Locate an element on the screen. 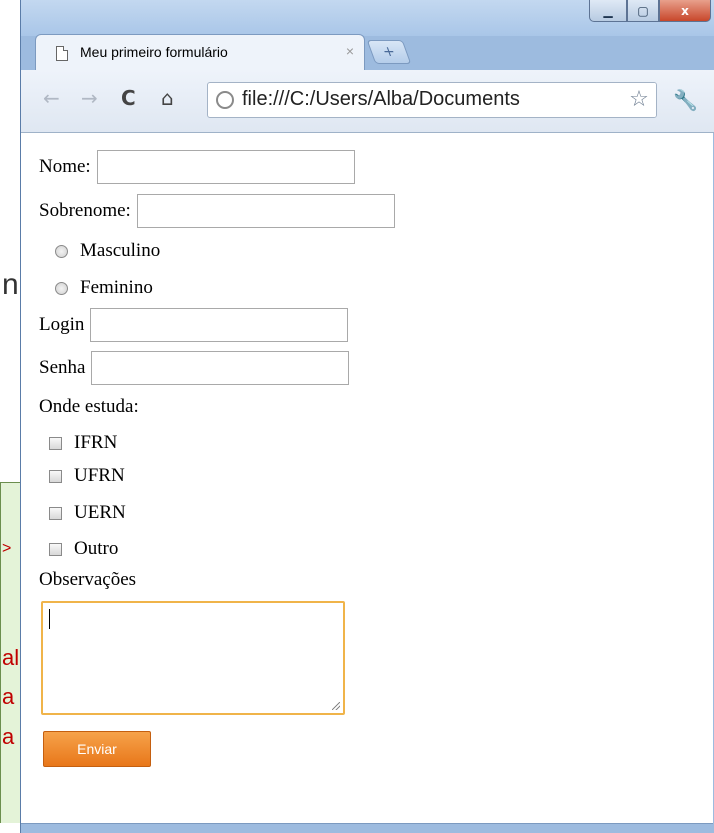  maximize-button: ▢ is located at coordinates (643, 11).